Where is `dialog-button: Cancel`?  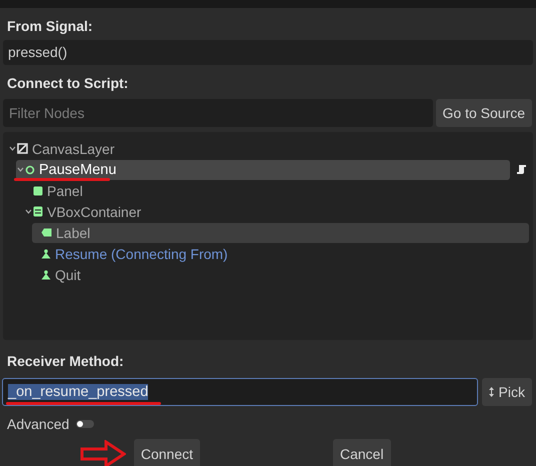
dialog-button: Cancel is located at coordinates (362, 452).